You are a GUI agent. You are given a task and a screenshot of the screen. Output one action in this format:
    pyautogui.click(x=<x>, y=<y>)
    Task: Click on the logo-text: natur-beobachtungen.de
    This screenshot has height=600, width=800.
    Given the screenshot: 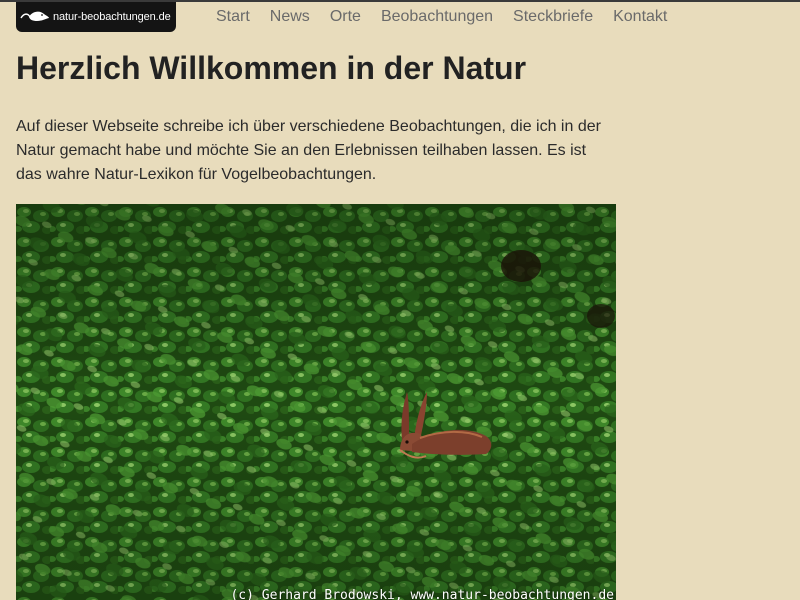 What is the action you would take?
    pyautogui.click(x=112, y=17)
    